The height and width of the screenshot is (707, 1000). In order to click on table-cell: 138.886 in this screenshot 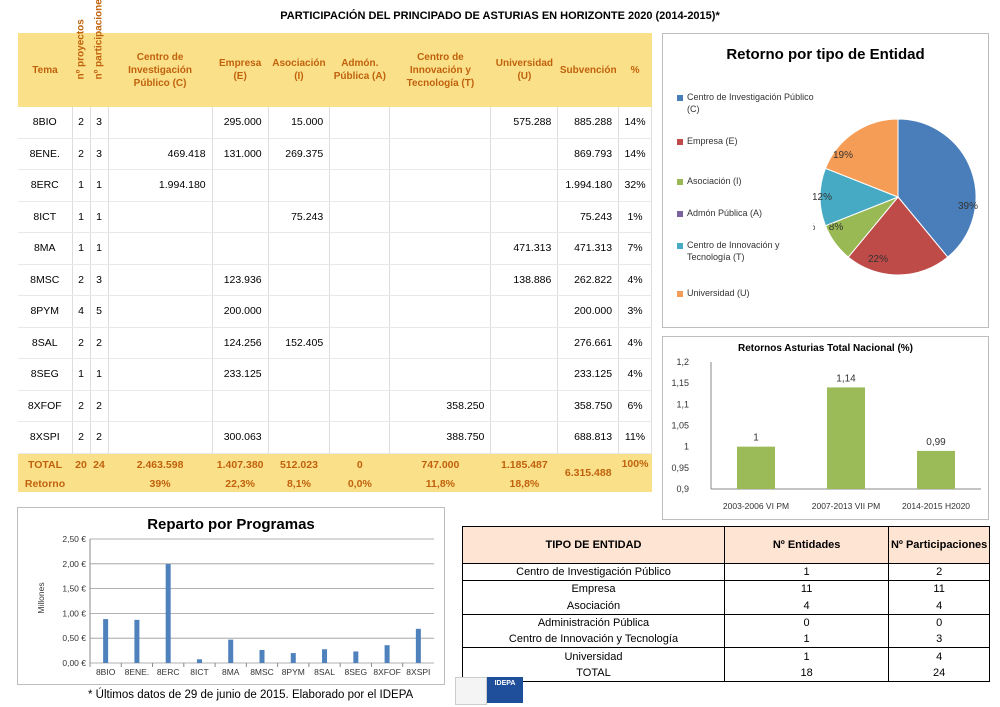, I will do `click(524, 280)`.